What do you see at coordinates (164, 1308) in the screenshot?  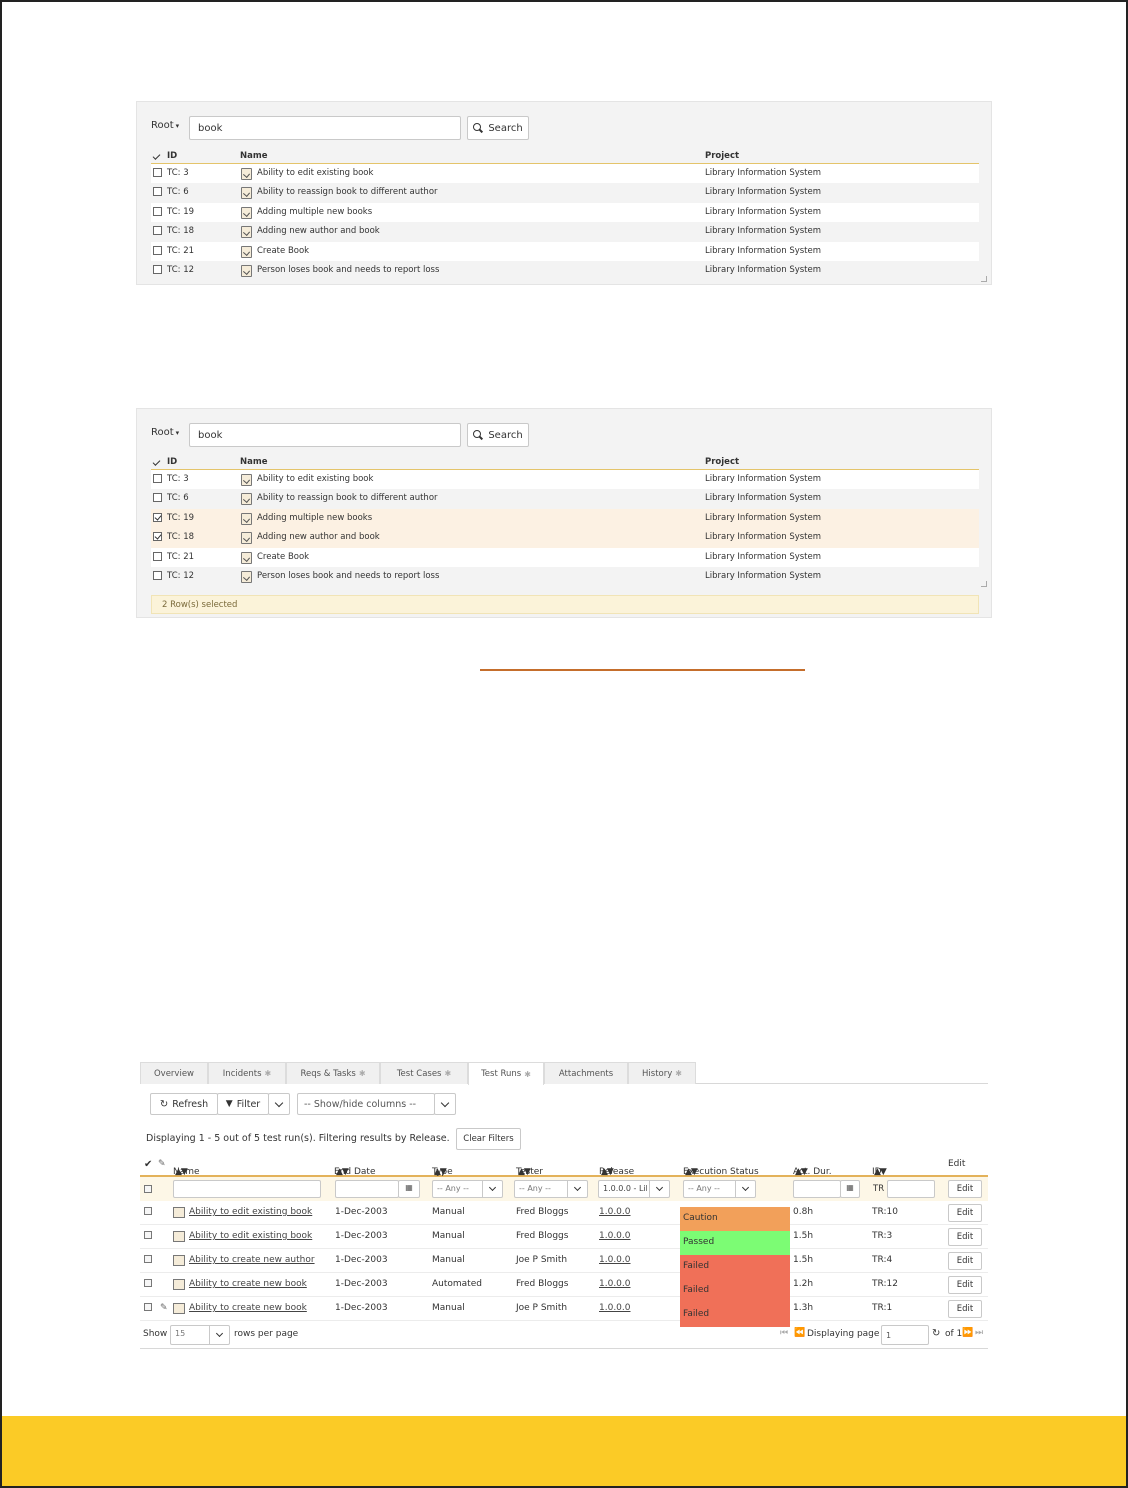 I see `paperclip-icon: ✎` at bounding box center [164, 1308].